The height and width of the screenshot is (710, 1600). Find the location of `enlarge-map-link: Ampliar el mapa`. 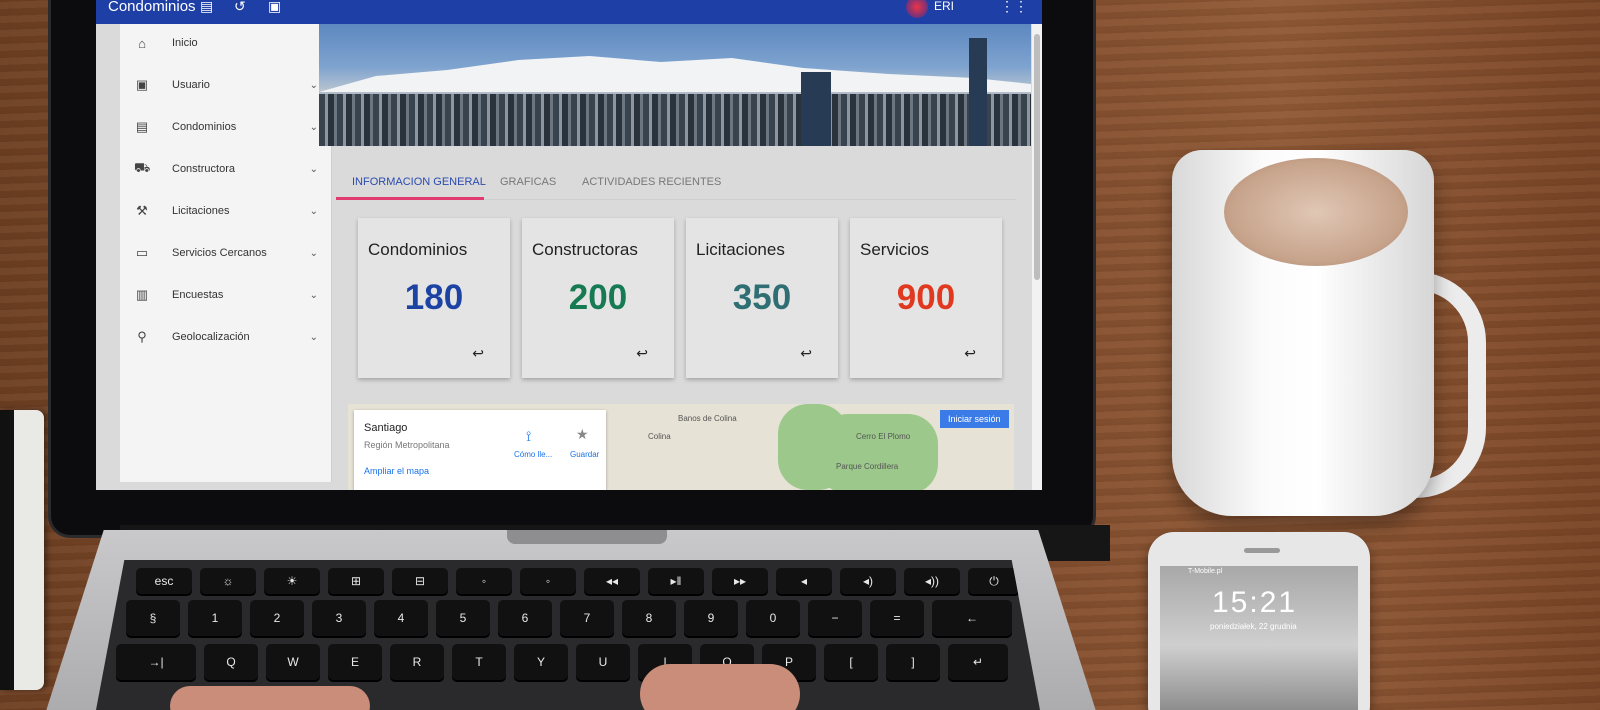

enlarge-map-link: Ampliar el mapa is located at coordinates (396, 471).